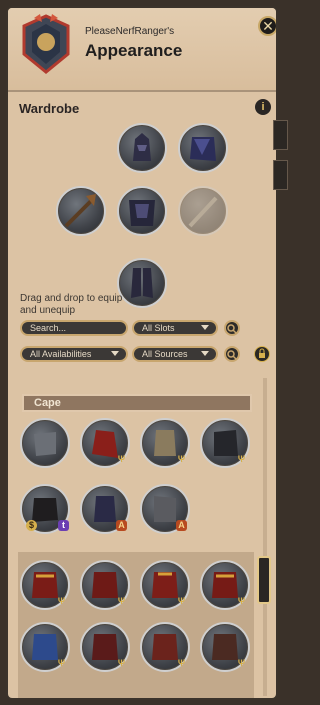 Image resolution: width=320 pixels, height=705 pixels. I want to click on cape-item, so click(45, 443).